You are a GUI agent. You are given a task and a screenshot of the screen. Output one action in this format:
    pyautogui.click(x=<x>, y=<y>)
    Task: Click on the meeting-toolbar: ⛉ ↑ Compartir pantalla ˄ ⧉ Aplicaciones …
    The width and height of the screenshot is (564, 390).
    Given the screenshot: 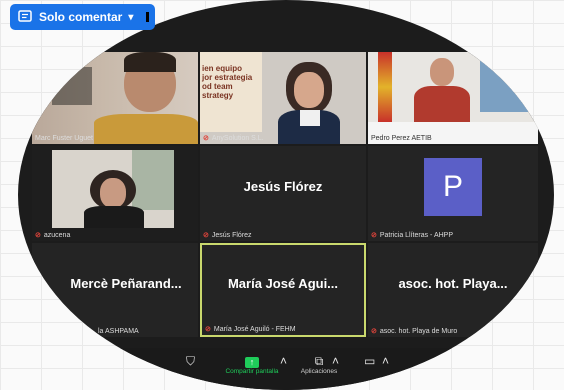 What is the action you would take?
    pyautogui.click(x=286, y=369)
    